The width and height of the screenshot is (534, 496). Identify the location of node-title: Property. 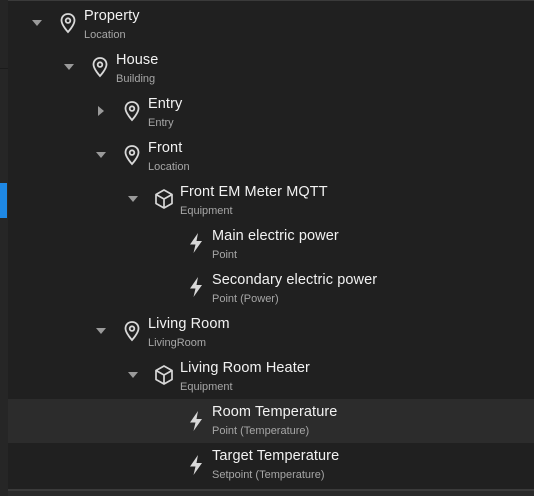
(112, 16).